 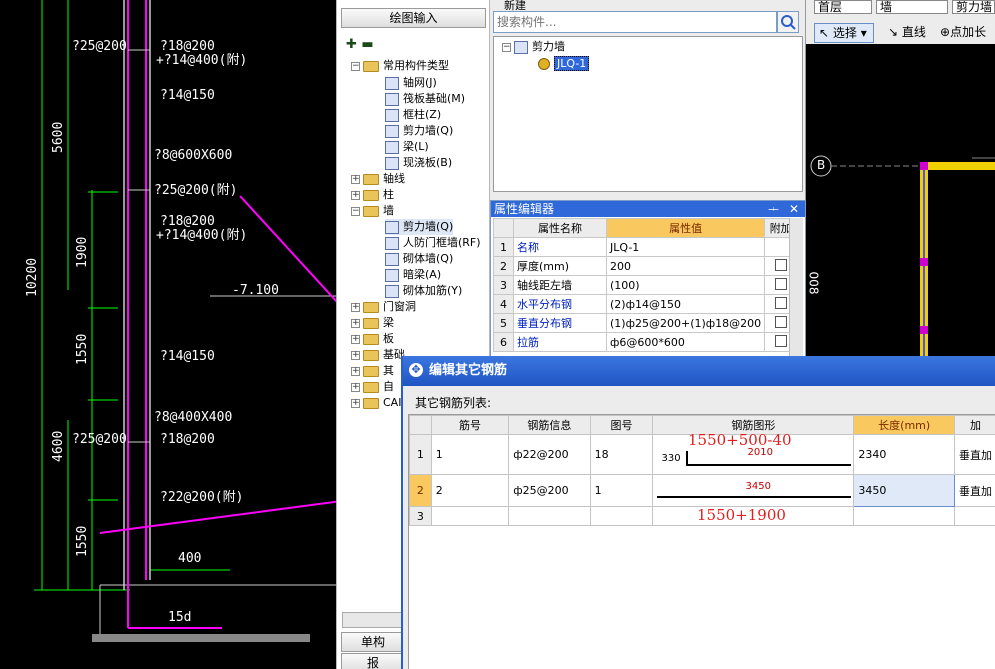 I want to click on point-extend-button: ⊕点加长, so click(x=963, y=33).